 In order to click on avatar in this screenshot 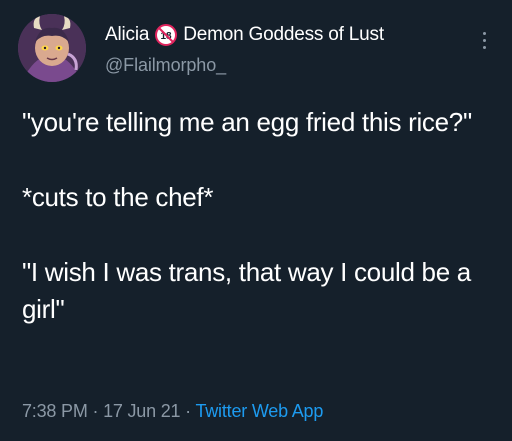, I will do `click(52, 48)`.